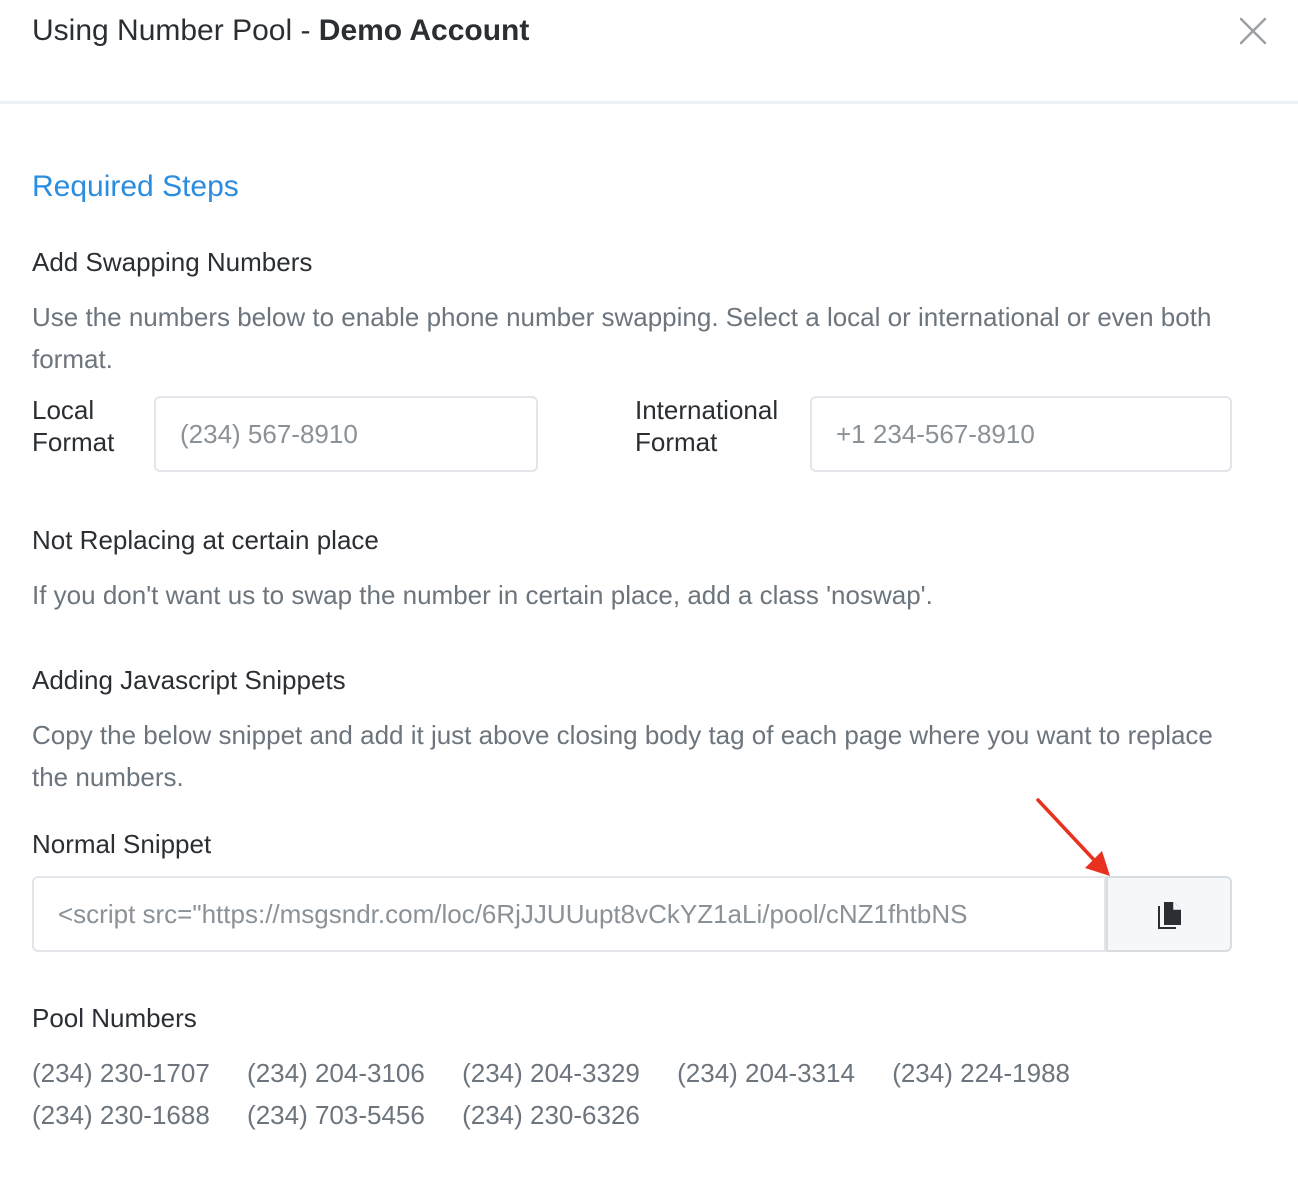  I want to click on modal-title: Using Number Pool - Demo Account, so click(280, 31).